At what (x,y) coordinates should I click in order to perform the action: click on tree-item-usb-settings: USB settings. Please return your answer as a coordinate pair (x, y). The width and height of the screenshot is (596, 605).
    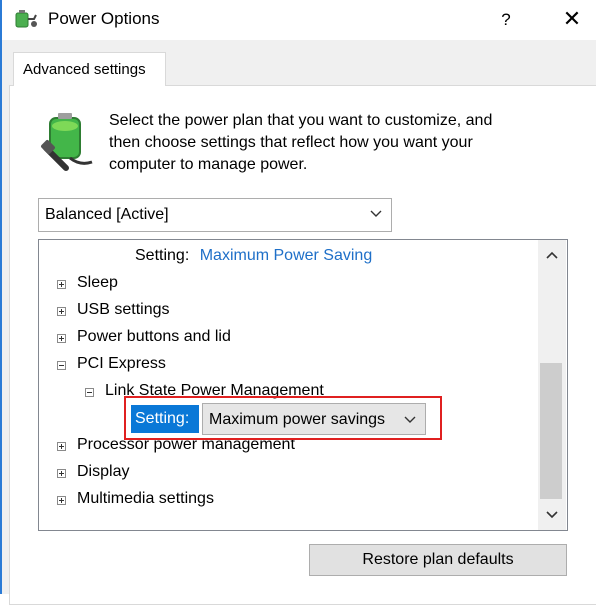
    Looking at the image, I should click on (123, 310).